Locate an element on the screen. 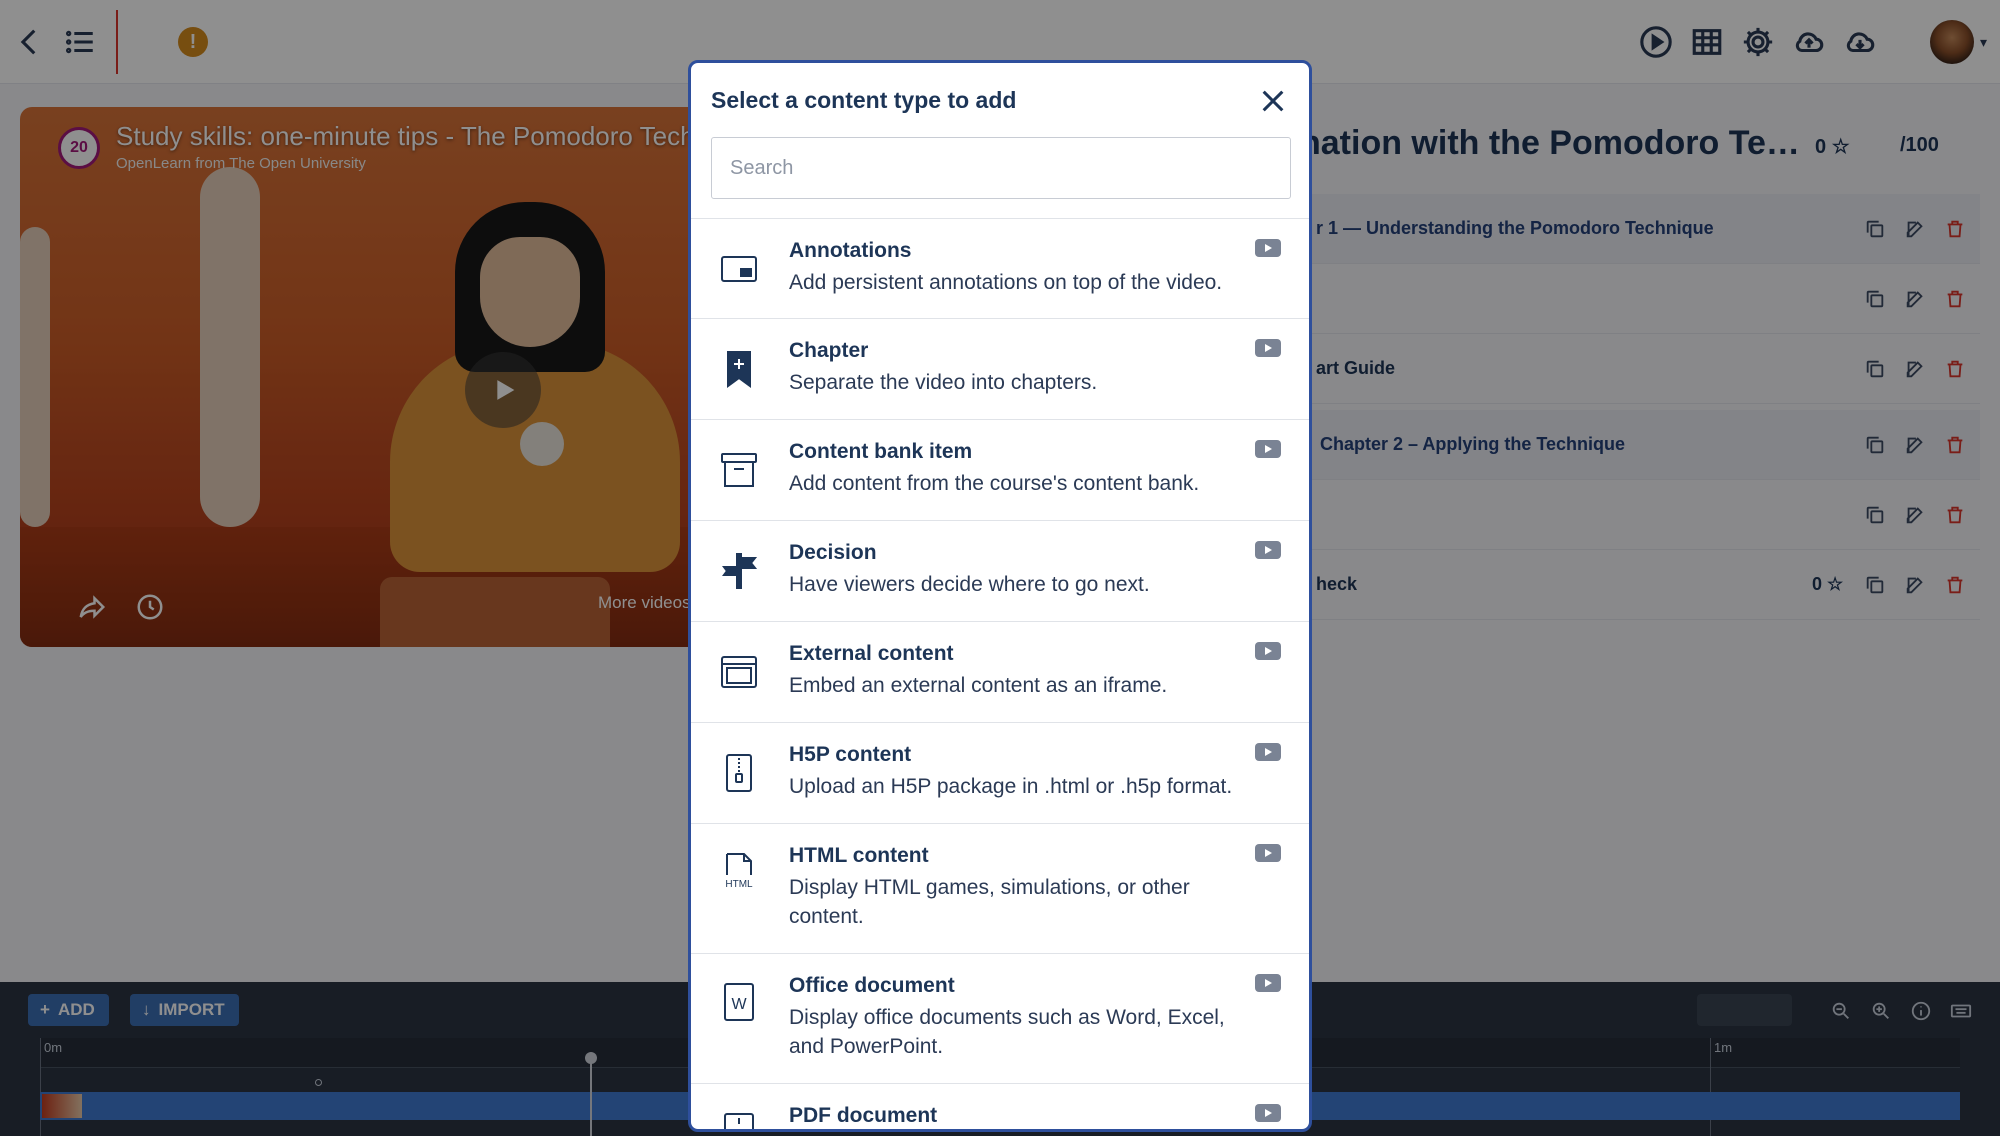 This screenshot has height=1136, width=2000. content-type-name: Decision is located at coordinates (833, 552).